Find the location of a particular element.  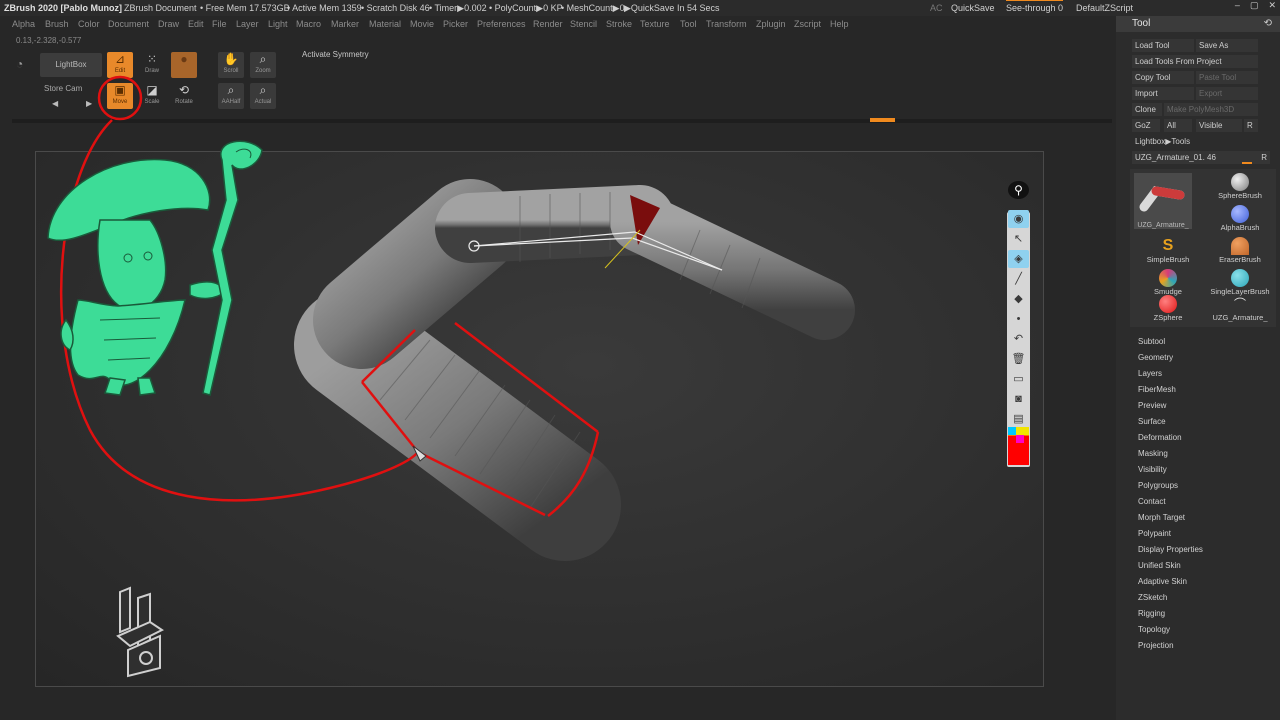

subpalette-geometry: Geometry is located at coordinates (1206, 358).